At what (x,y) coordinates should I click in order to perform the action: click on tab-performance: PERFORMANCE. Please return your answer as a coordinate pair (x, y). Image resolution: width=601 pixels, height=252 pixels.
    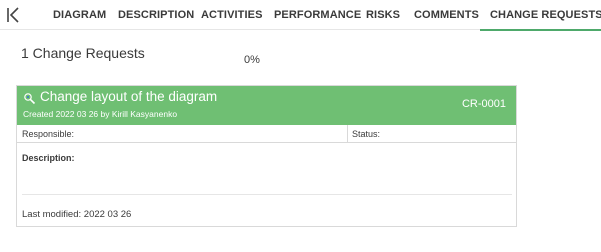
    Looking at the image, I should click on (317, 15).